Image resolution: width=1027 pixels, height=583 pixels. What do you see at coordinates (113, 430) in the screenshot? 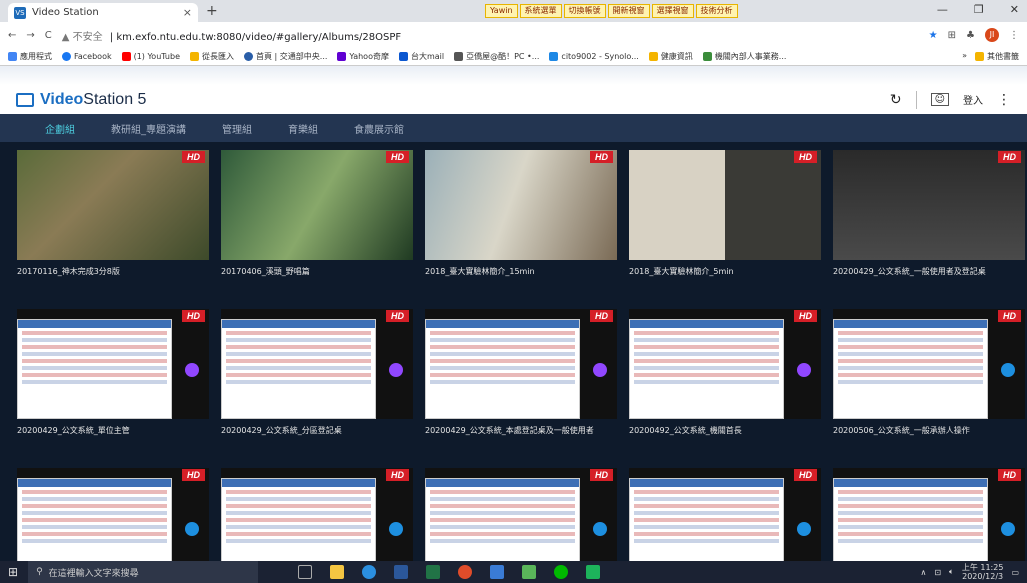
I see `video-title: 20200429_公文系統_單位主管` at bounding box center [113, 430].